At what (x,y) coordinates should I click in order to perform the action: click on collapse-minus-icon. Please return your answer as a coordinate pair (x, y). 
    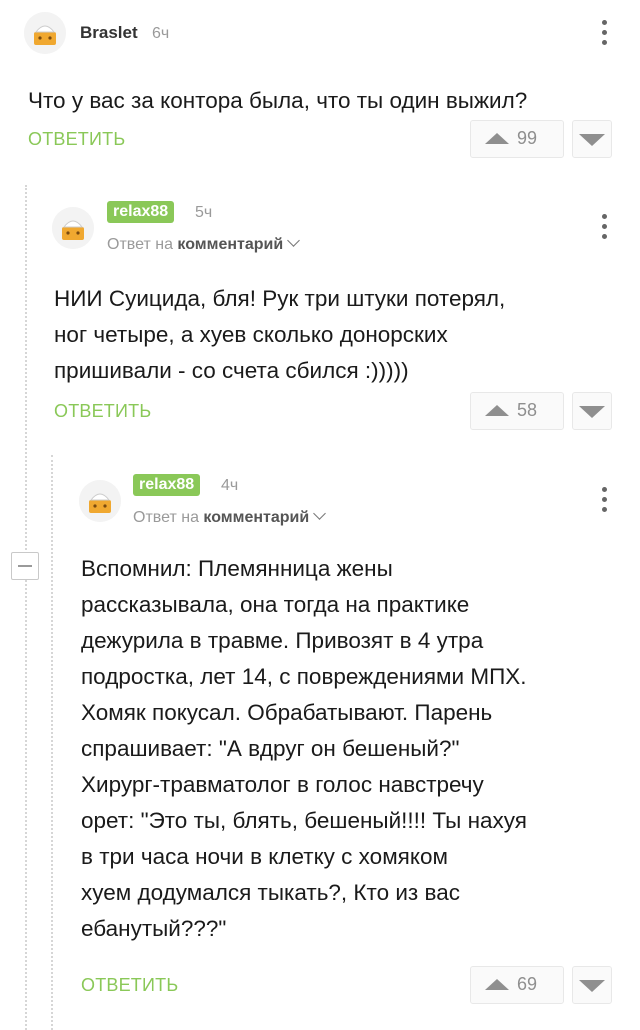
    Looking at the image, I should click on (25, 566).